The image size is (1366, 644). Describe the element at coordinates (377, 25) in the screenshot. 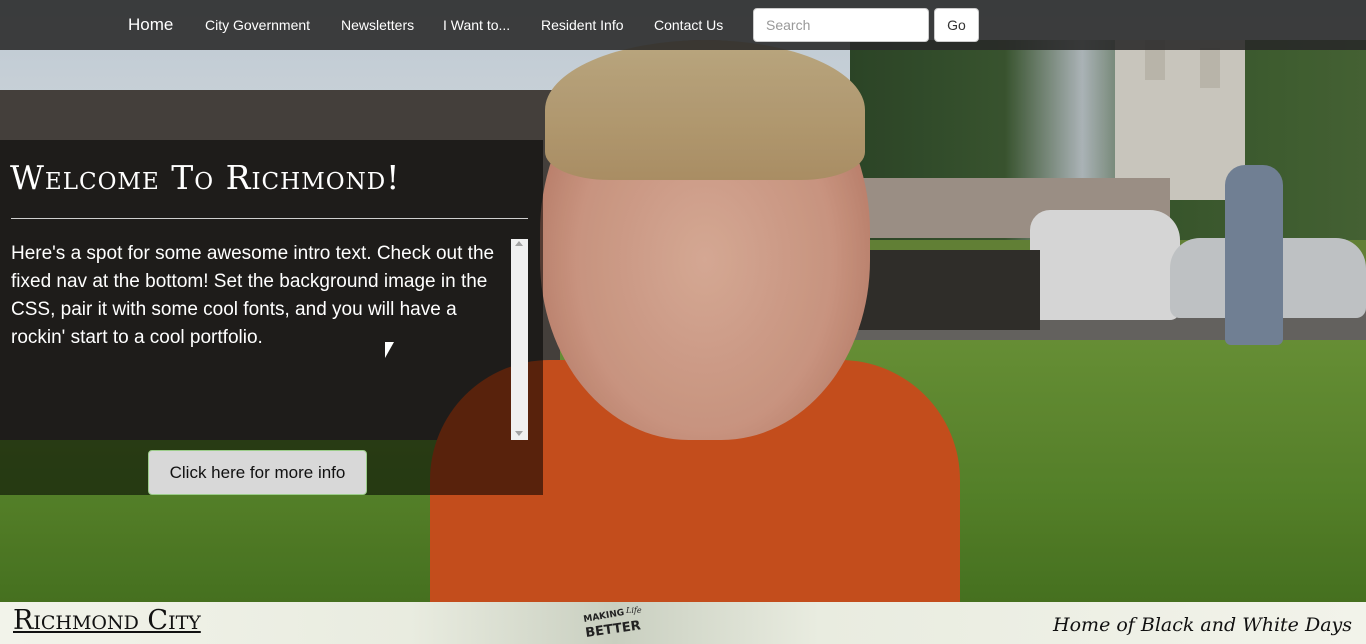

I see `nav-newsletters: Newsletters` at that location.